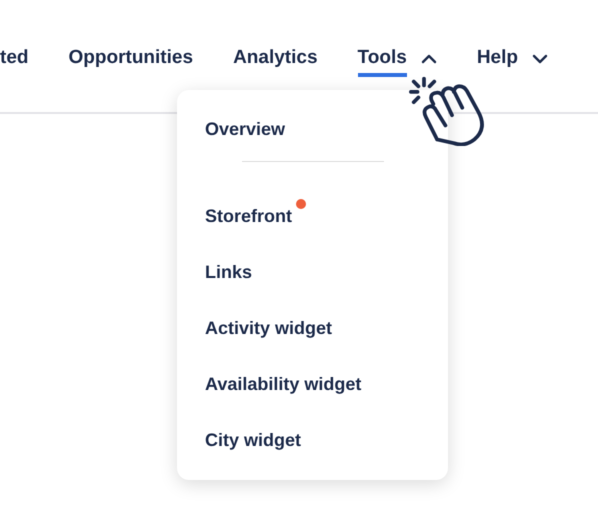 The image size is (598, 508). Describe the element at coordinates (253, 440) in the screenshot. I see `menu-item: City widget` at that location.